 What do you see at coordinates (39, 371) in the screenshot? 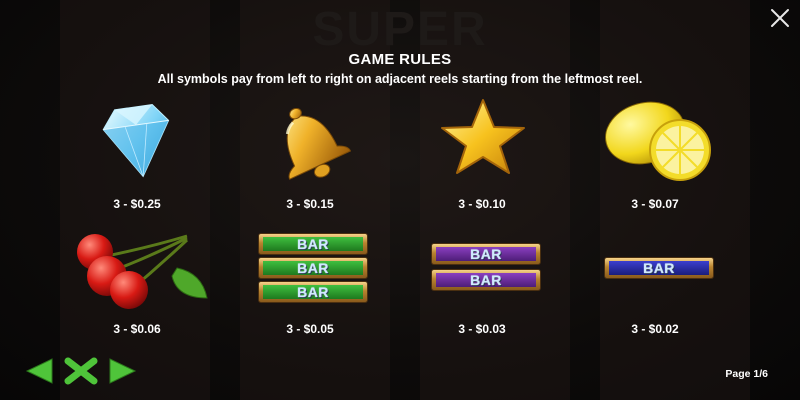
I see `arrow-left-icon` at bounding box center [39, 371].